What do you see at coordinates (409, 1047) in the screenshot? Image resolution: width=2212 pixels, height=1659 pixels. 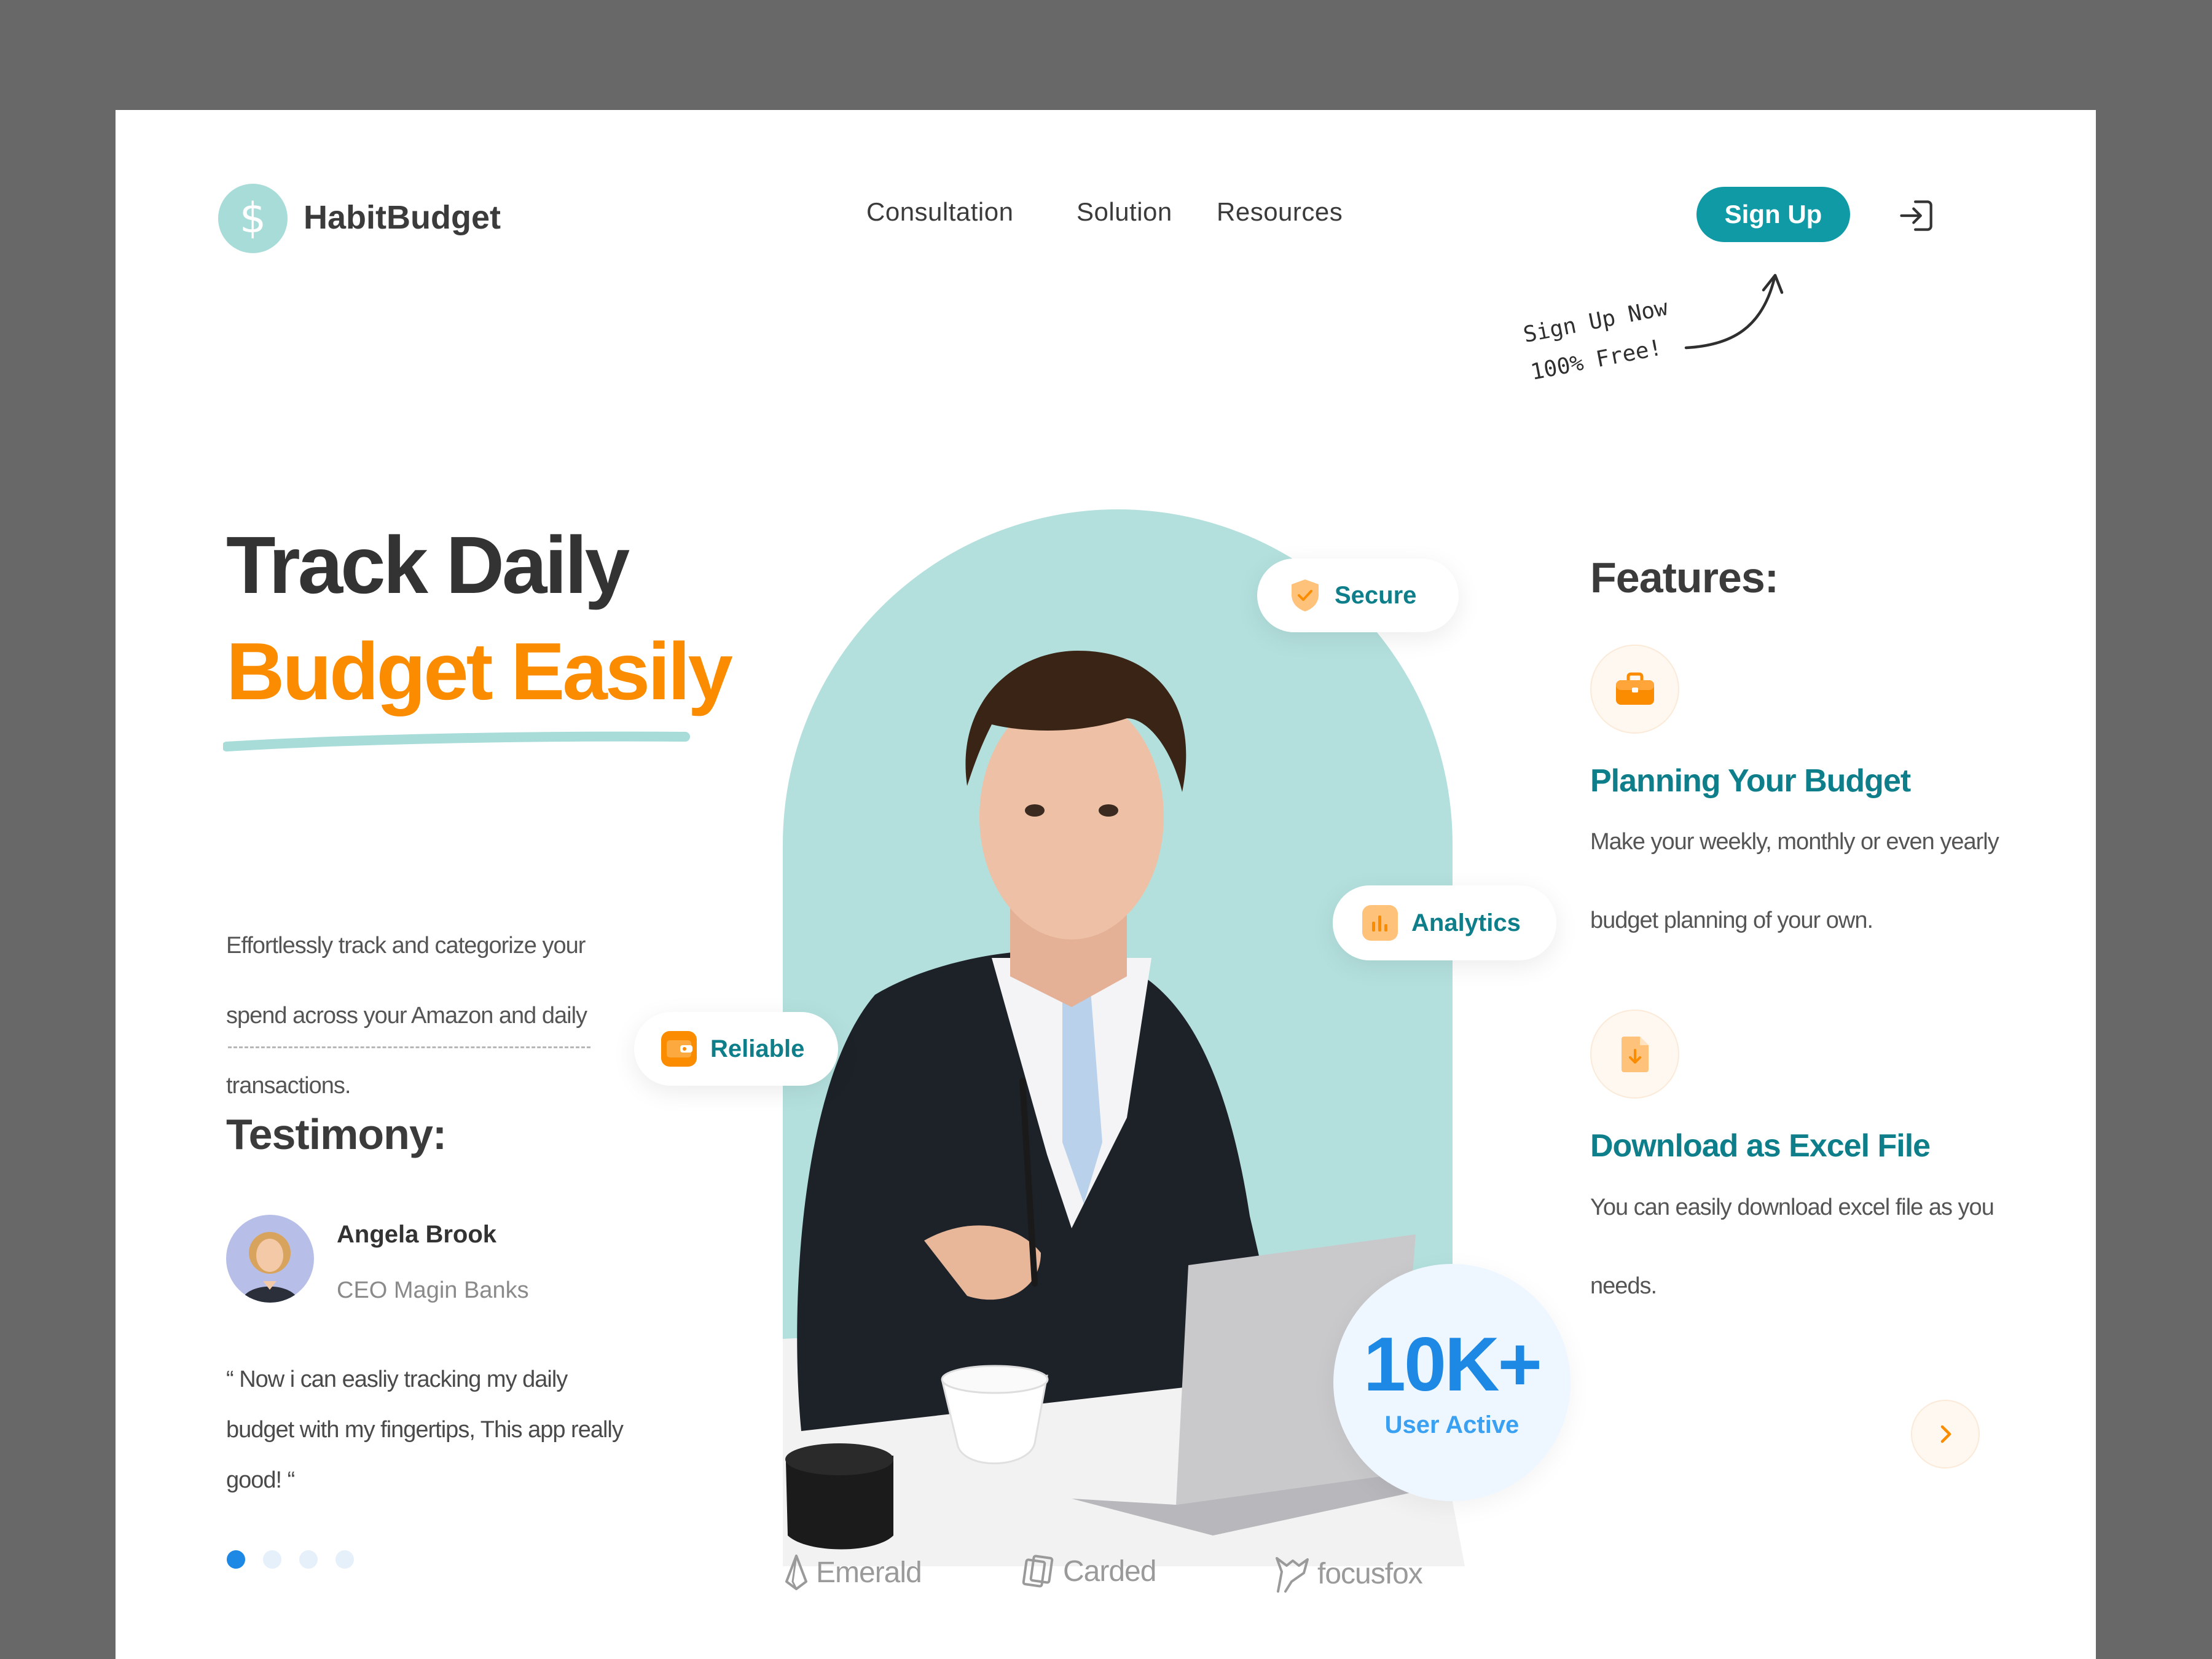 I see `dashed-divider` at bounding box center [409, 1047].